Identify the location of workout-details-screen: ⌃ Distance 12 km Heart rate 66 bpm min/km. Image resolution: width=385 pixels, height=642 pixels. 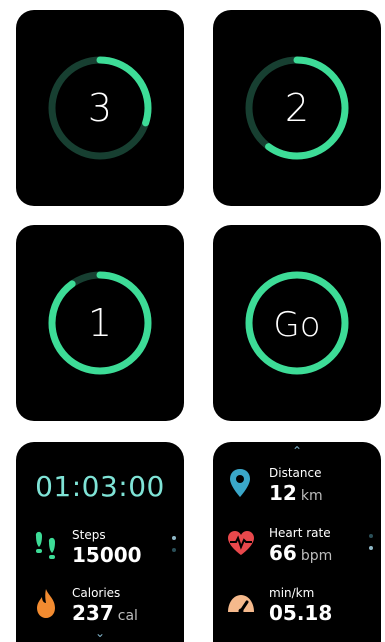
(297, 542).